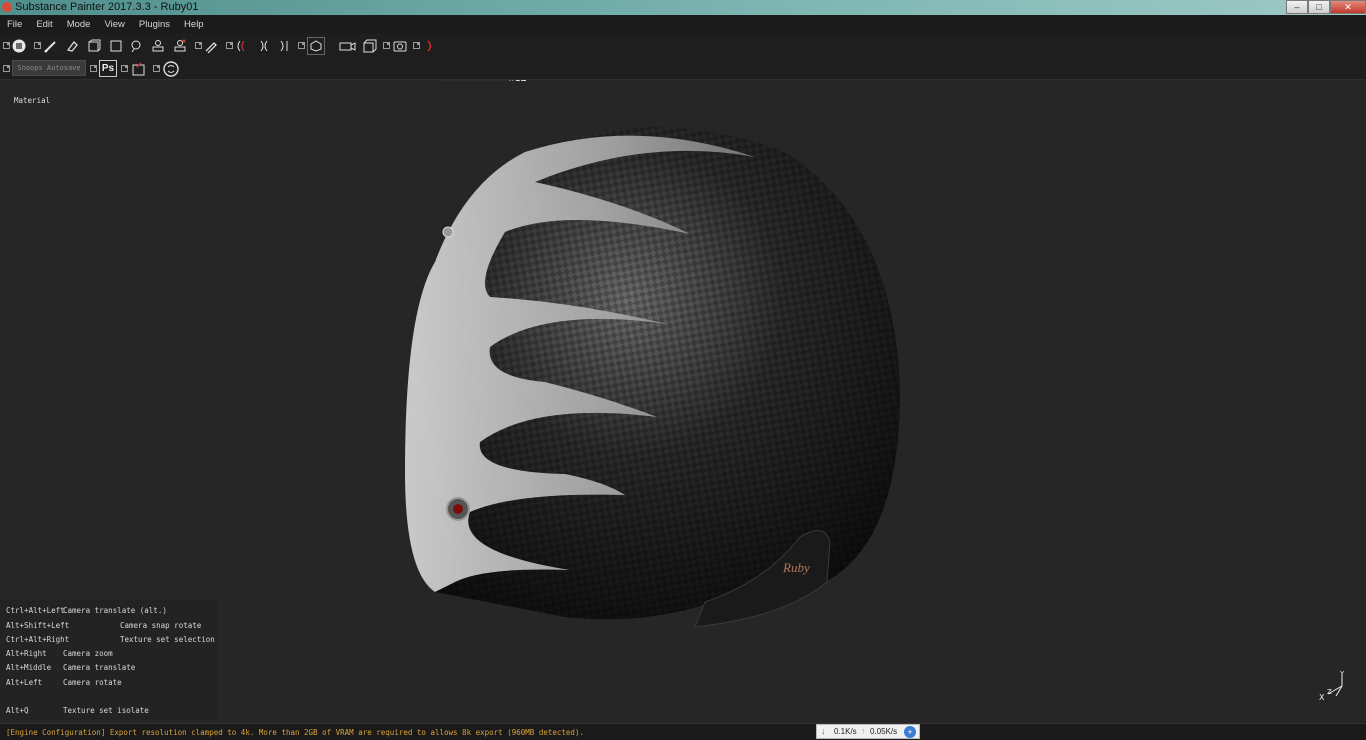 This screenshot has width=1366, height=740. I want to click on shortcut-keys: Alt+Left, so click(24, 682).